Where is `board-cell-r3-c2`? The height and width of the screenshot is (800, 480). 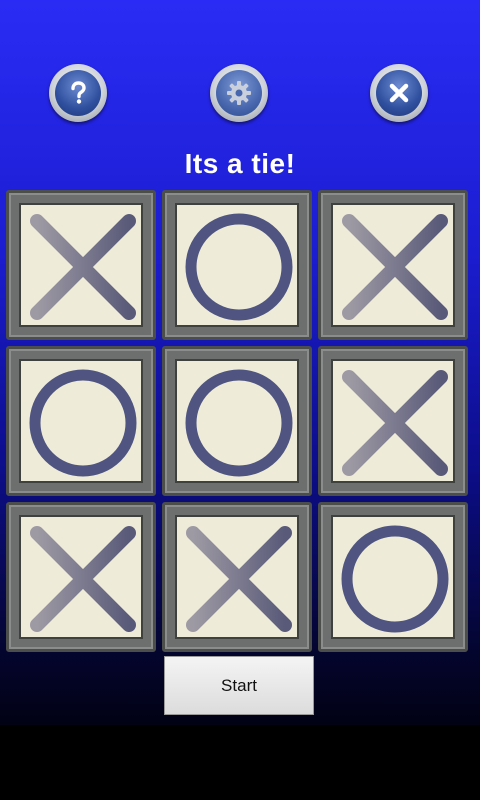
board-cell-r3-c2 is located at coordinates (237, 577).